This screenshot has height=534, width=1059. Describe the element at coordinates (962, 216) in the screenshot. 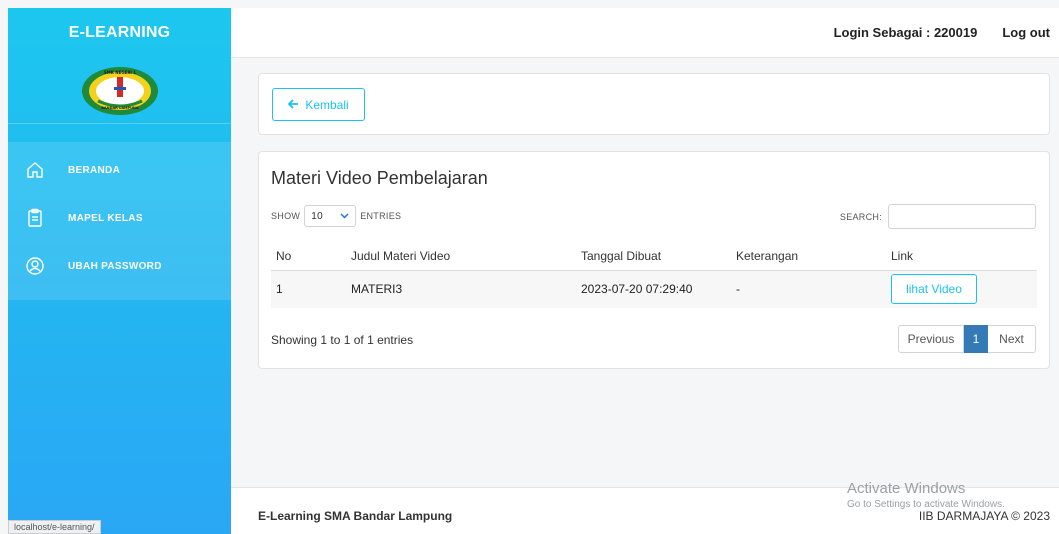

I see `search-input` at that location.